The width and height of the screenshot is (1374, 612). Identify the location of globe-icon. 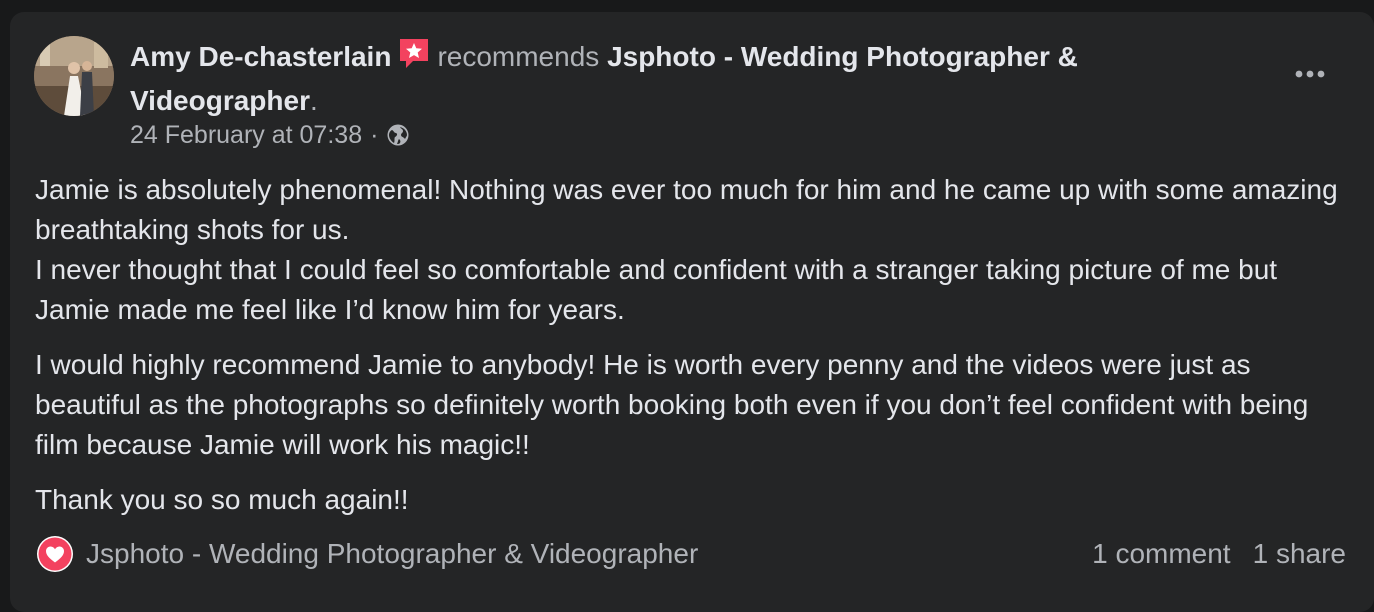
(398, 135).